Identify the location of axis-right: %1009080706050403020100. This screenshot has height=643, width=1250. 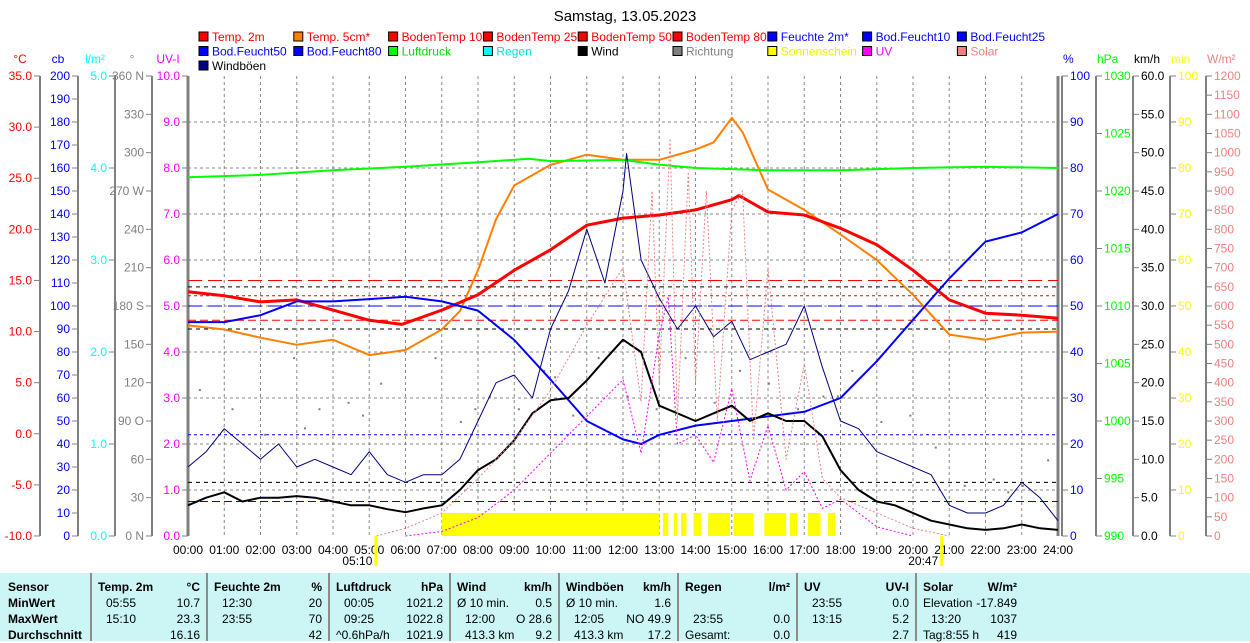
(1075, 297).